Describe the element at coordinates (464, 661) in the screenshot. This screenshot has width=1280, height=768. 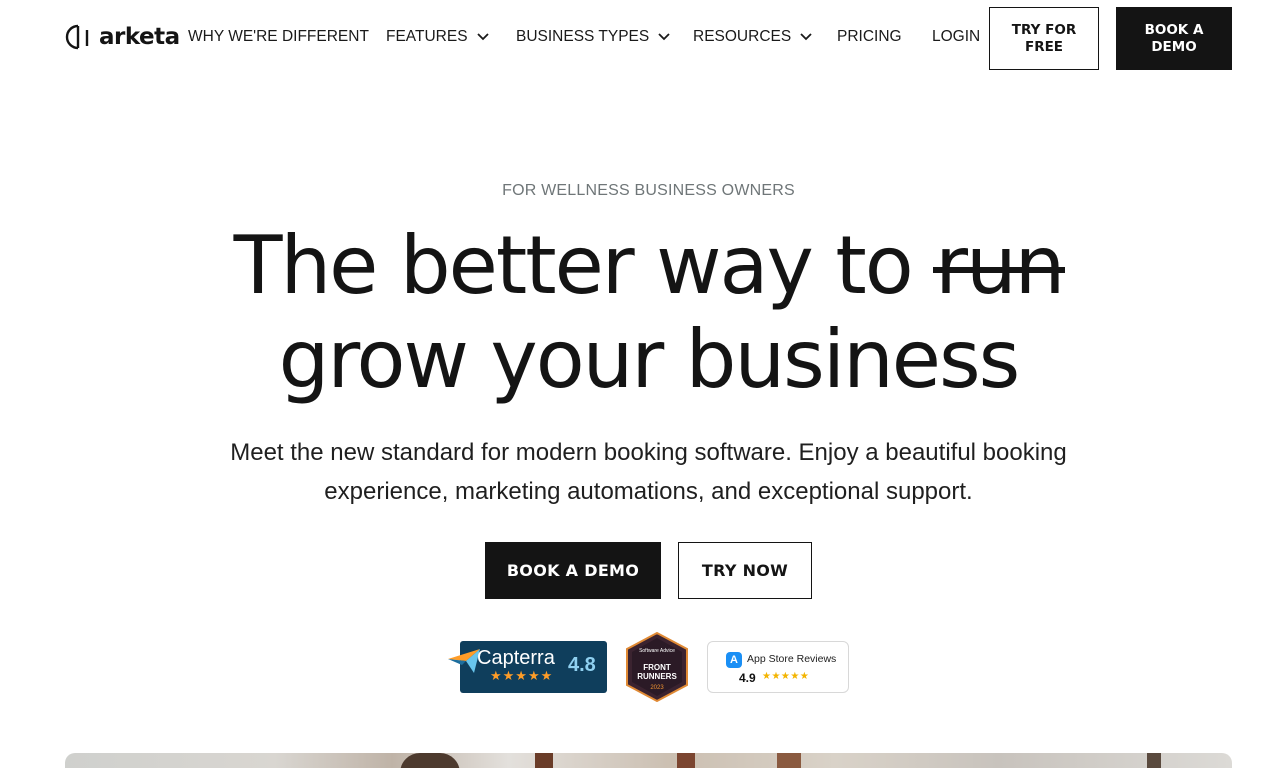
I see `capterra-logo-icon` at that location.